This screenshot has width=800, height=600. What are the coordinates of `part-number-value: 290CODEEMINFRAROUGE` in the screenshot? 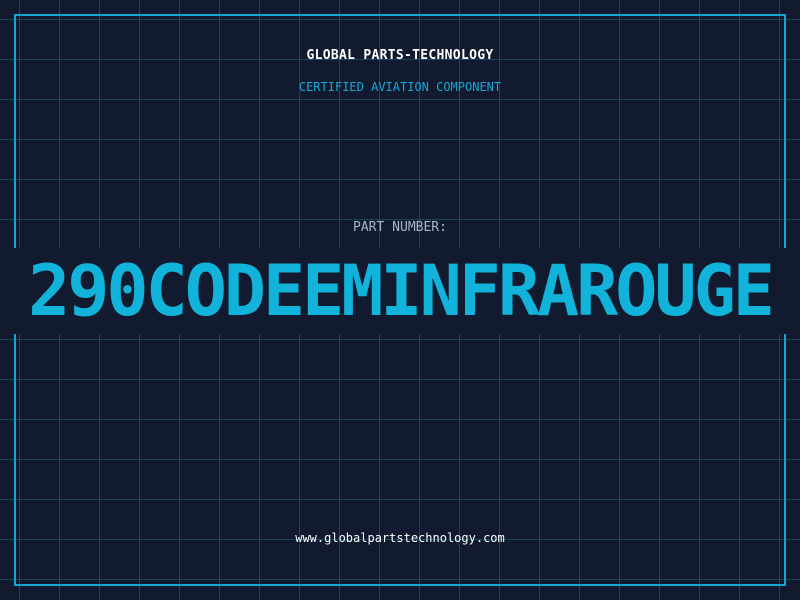 It's located at (401, 291).